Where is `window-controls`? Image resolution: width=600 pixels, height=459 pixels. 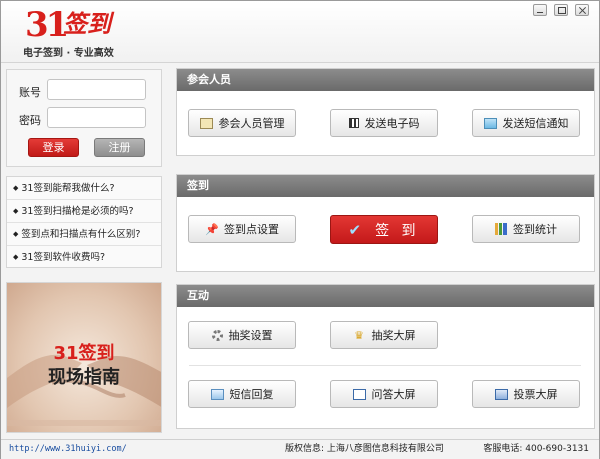
window-controls is located at coordinates (561, 10).